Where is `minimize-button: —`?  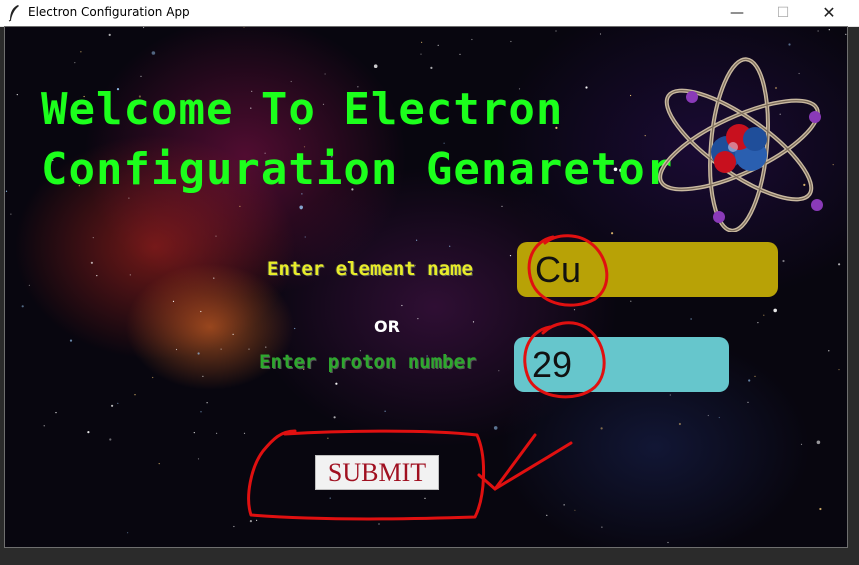 minimize-button: — is located at coordinates (737, 13).